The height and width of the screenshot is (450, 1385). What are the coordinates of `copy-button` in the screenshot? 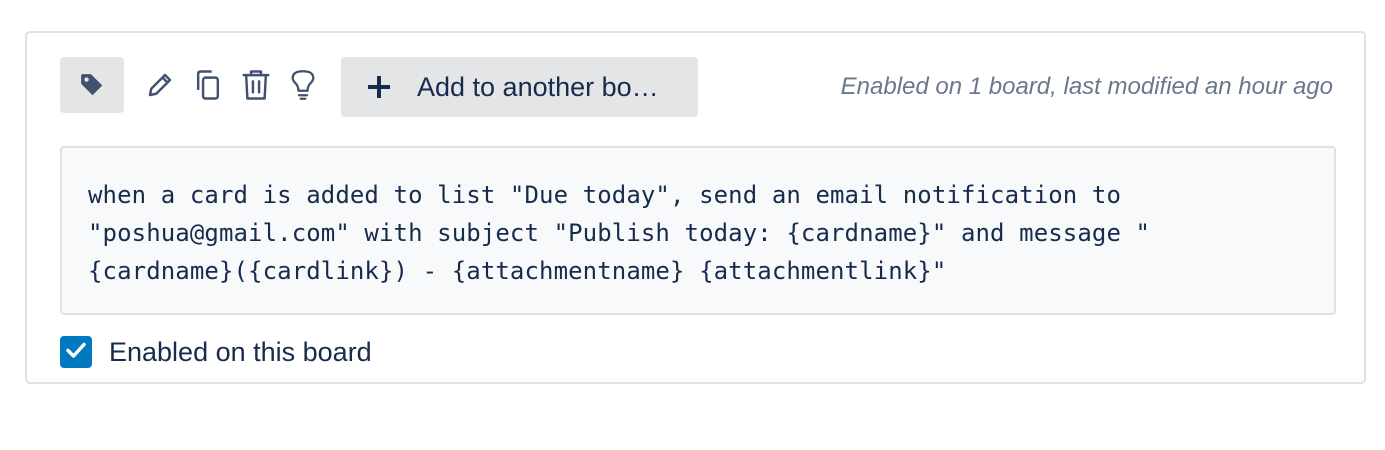 It's located at (208, 85).